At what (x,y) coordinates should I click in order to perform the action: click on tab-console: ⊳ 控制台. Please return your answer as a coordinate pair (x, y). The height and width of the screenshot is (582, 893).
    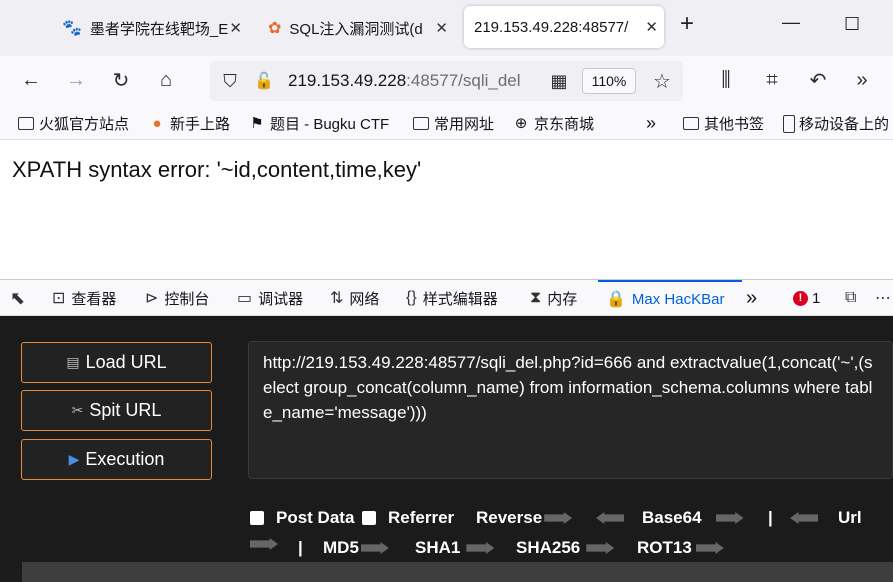
    Looking at the image, I should click on (177, 298).